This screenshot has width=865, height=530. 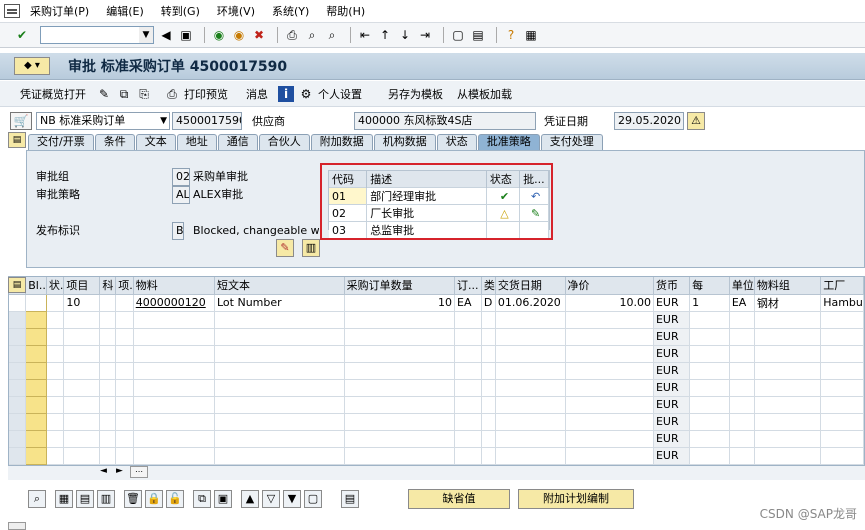 What do you see at coordinates (124, 94) in the screenshot?
I see `display-change-icon: ⧉` at bounding box center [124, 94].